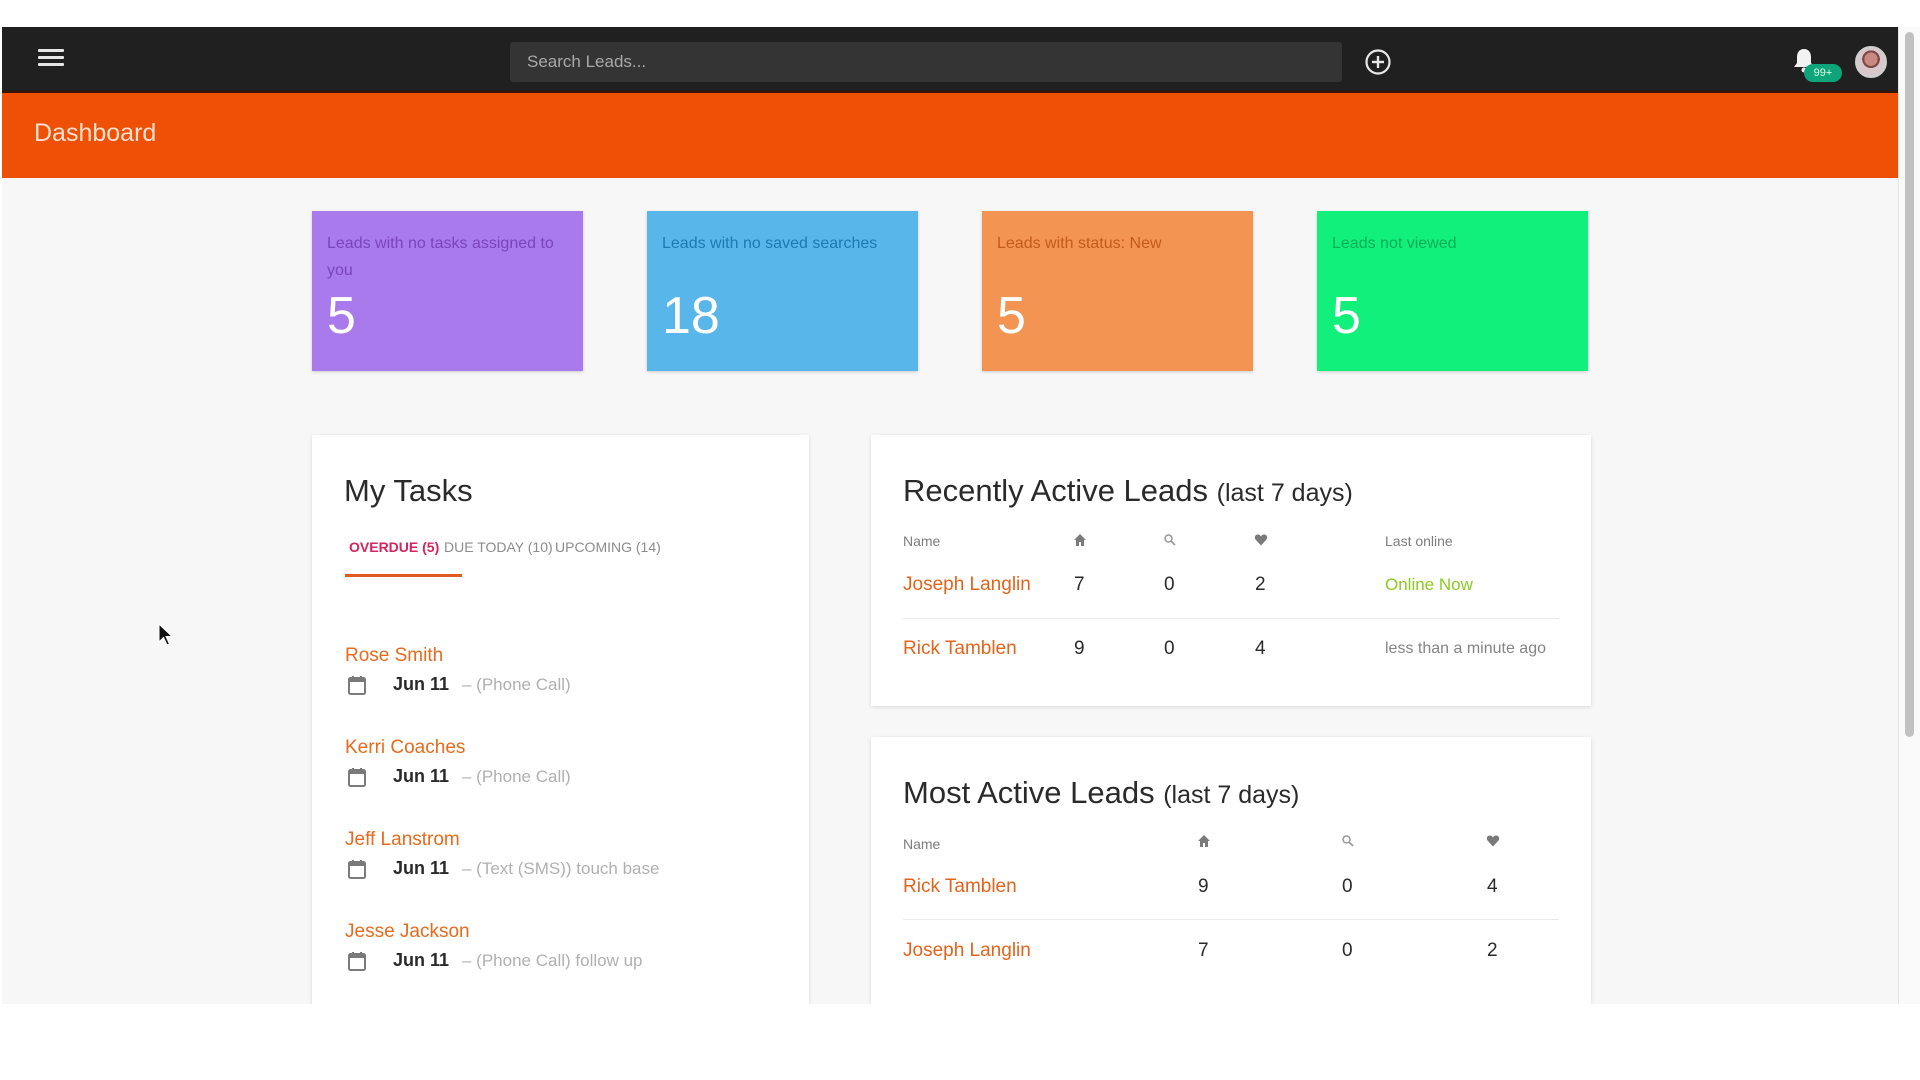 Image resolution: width=1920 pixels, height=1080 pixels. Describe the element at coordinates (403, 575) in the screenshot. I see `active-tab-indicator` at that location.